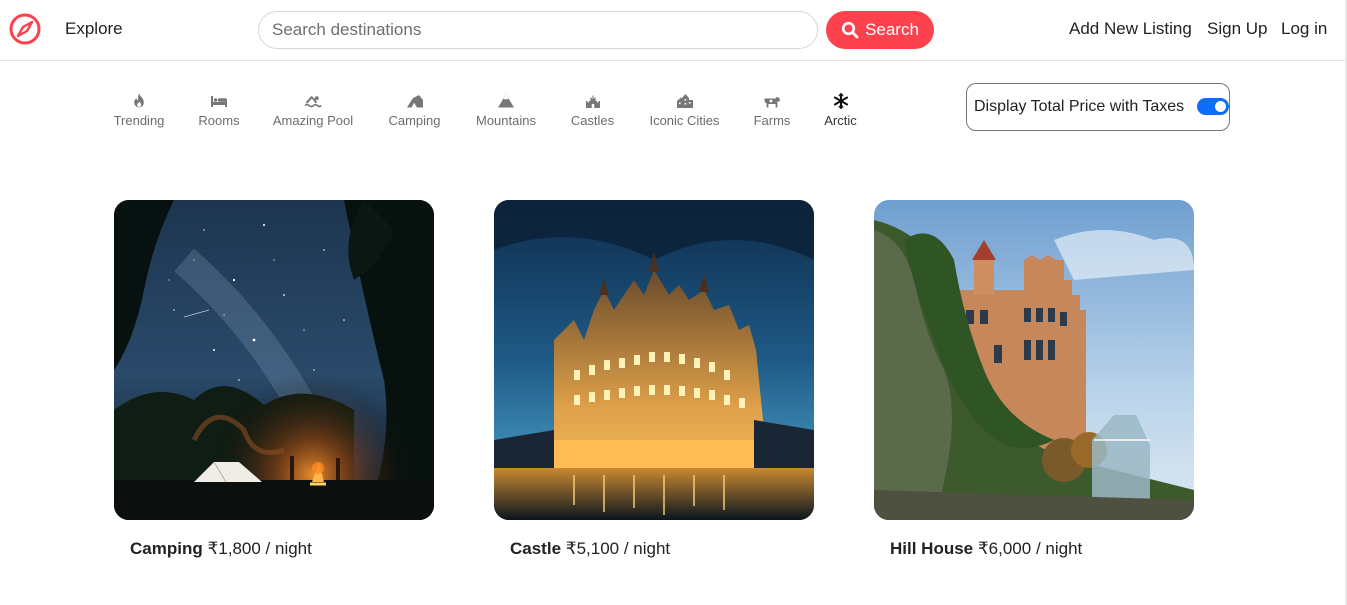  What do you see at coordinates (506, 110) in the screenshot?
I see `filter-mountains: Mountains` at bounding box center [506, 110].